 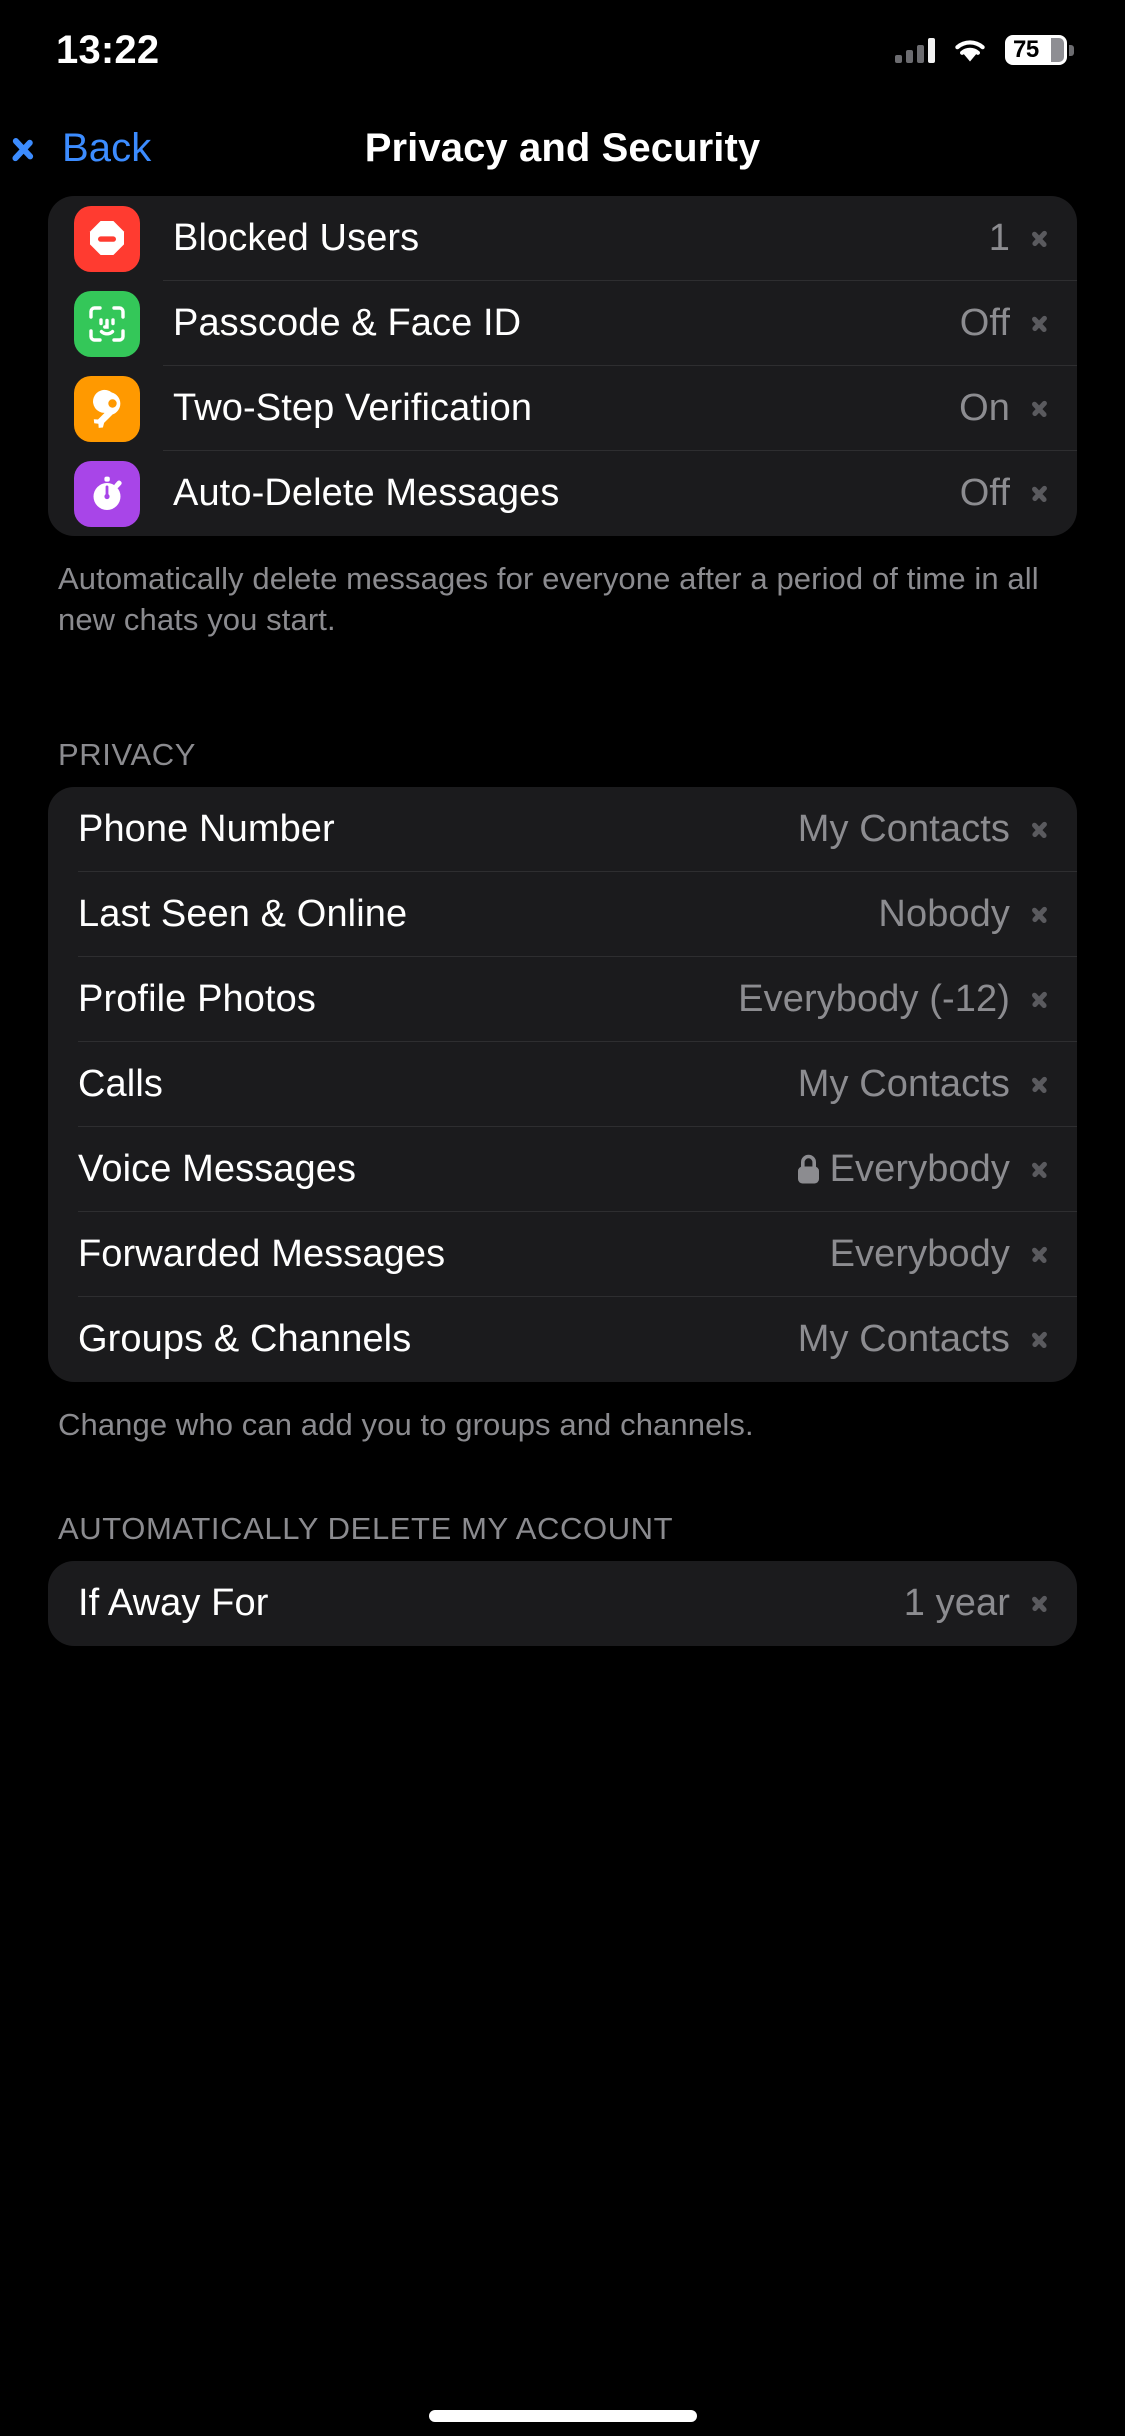 I want to click on navigation-bar: Privacy and Security Back, so click(x=562, y=148).